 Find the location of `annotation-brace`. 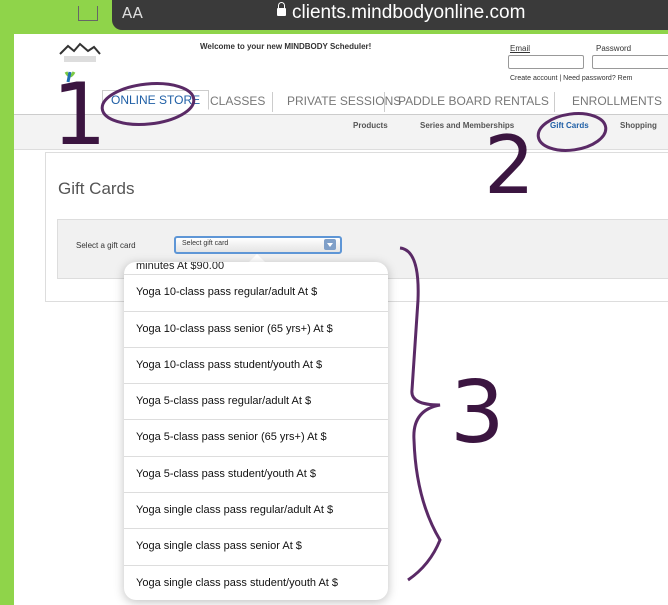

annotation-brace is located at coordinates (420, 414).